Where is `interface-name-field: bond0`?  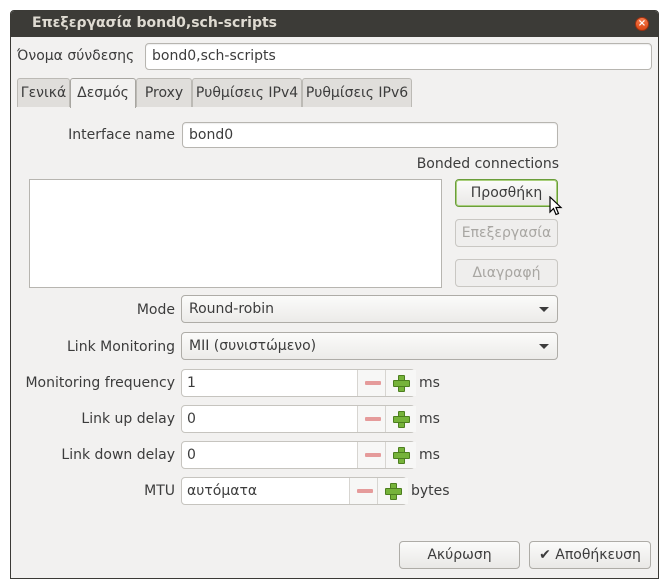
interface-name-field: bond0 is located at coordinates (370, 135).